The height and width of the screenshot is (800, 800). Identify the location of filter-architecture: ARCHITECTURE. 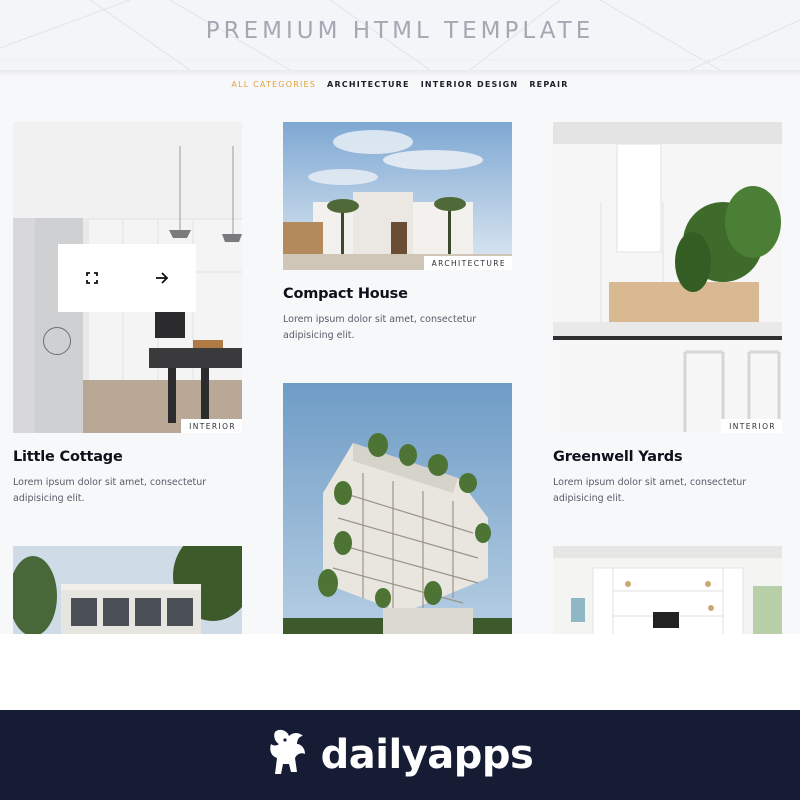
(368, 84).